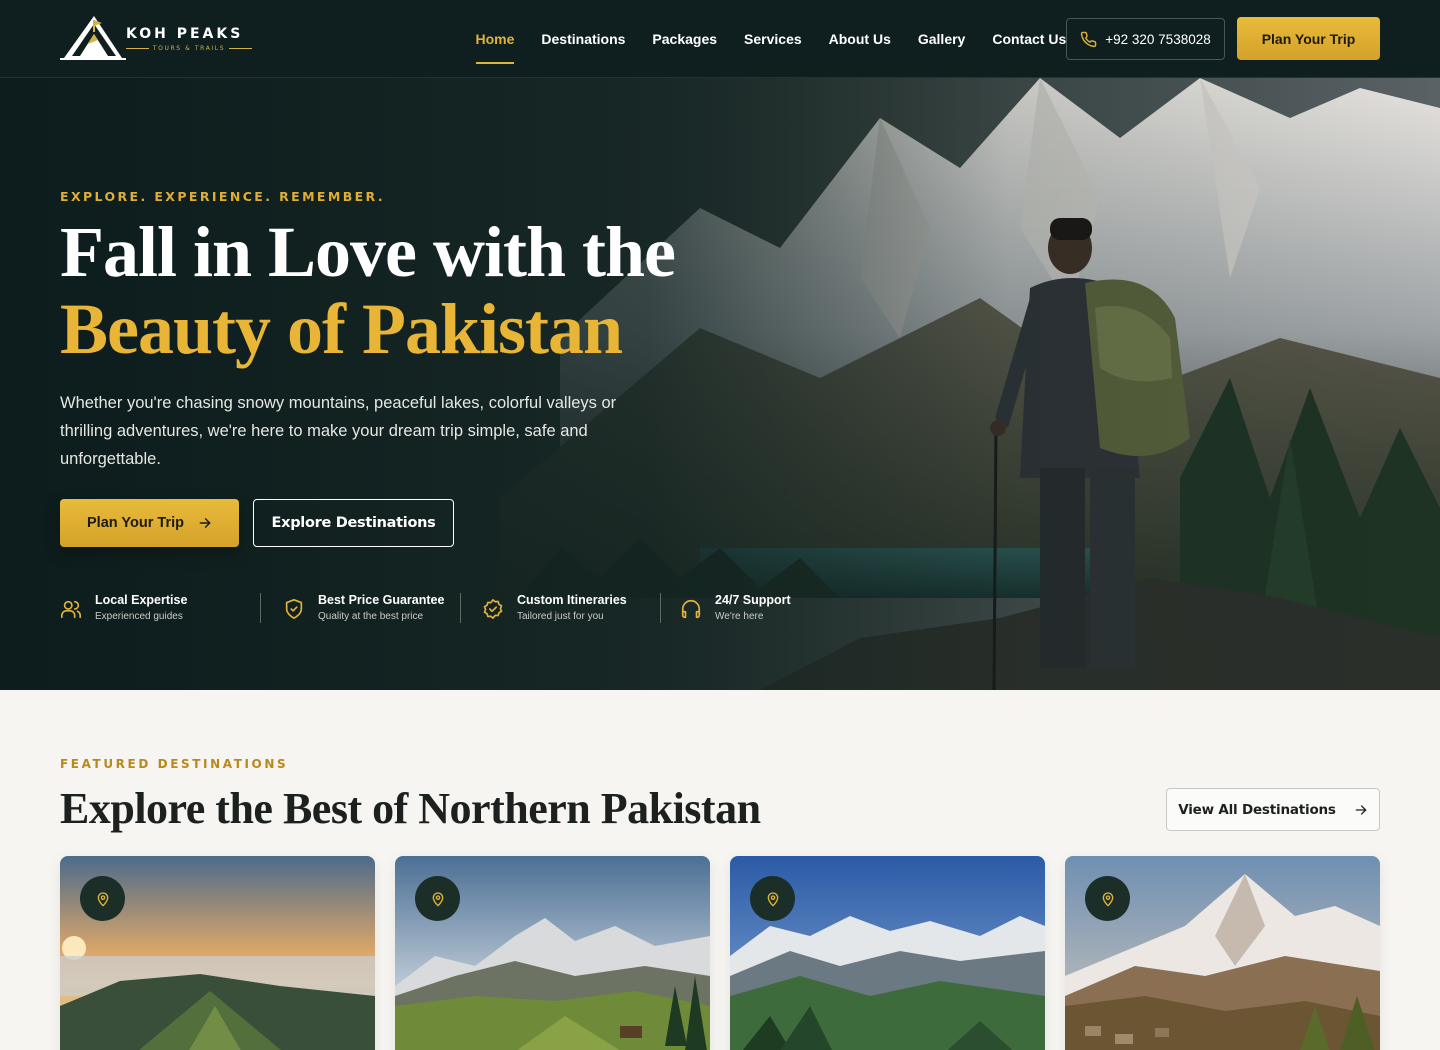 The height and width of the screenshot is (1050, 1440). Describe the element at coordinates (410, 808) in the screenshot. I see `featured-title: Explore the Best of Northern Pakistan` at that location.